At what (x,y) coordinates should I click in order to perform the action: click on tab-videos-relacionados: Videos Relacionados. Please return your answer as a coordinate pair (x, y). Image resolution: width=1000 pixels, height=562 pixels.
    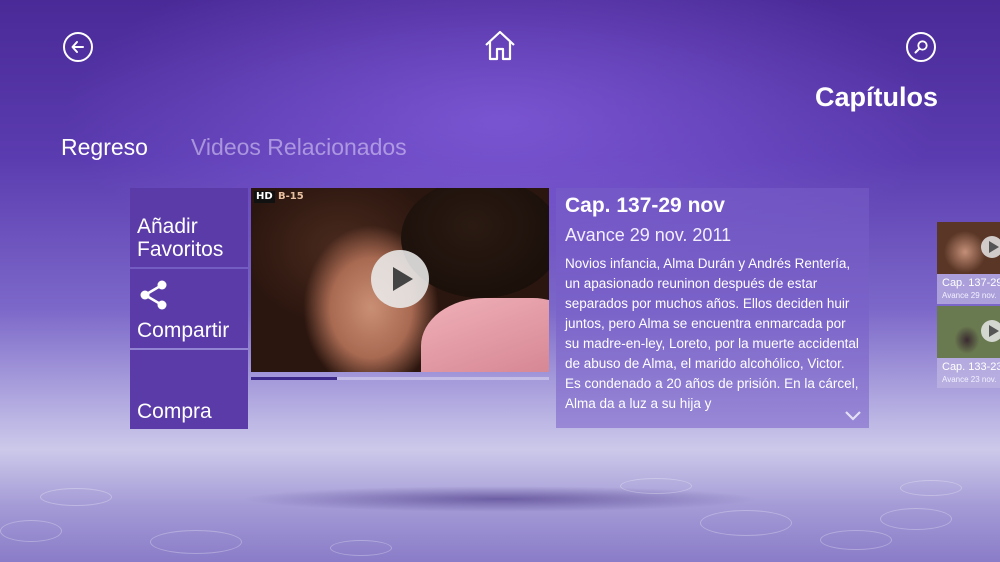
    Looking at the image, I should click on (299, 147).